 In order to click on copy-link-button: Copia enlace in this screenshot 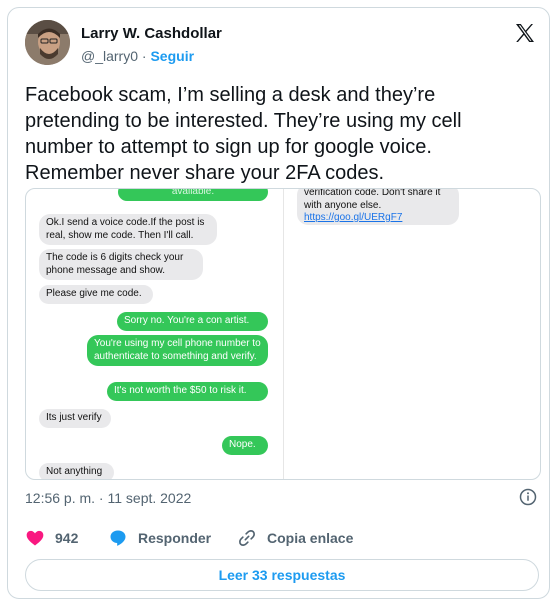, I will do `click(295, 538)`.